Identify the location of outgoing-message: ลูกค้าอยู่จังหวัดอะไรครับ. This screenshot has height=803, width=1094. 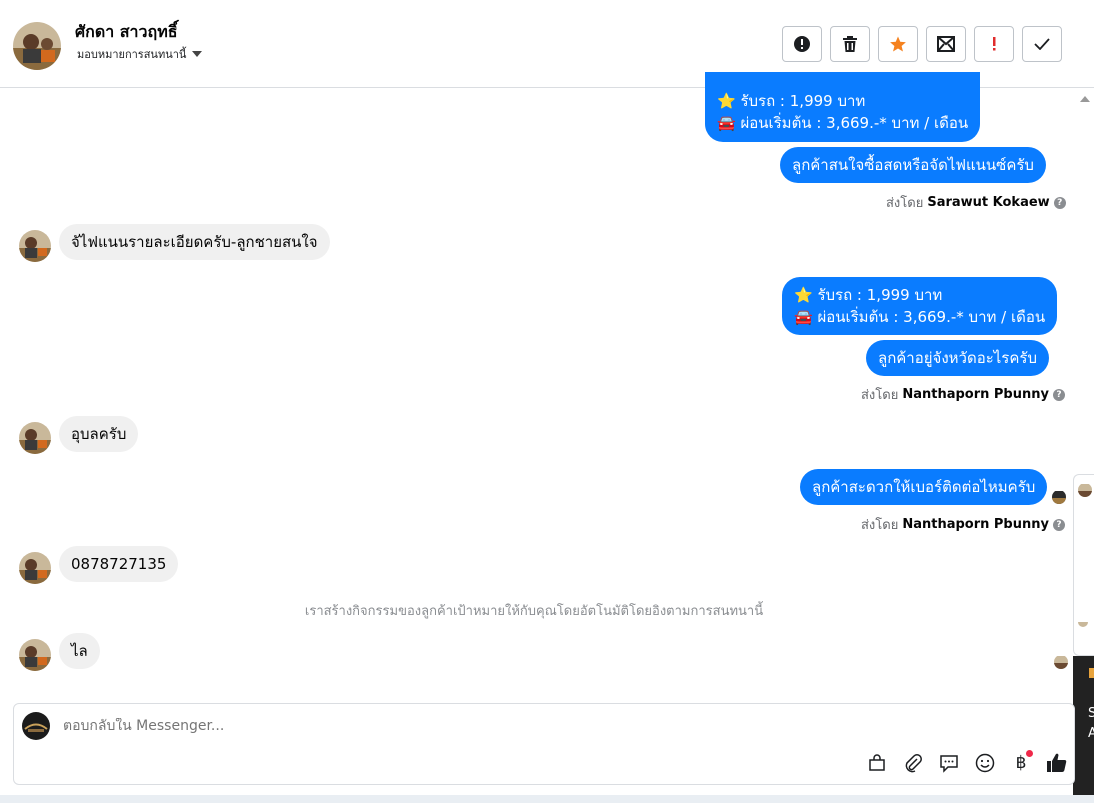
(957, 358).